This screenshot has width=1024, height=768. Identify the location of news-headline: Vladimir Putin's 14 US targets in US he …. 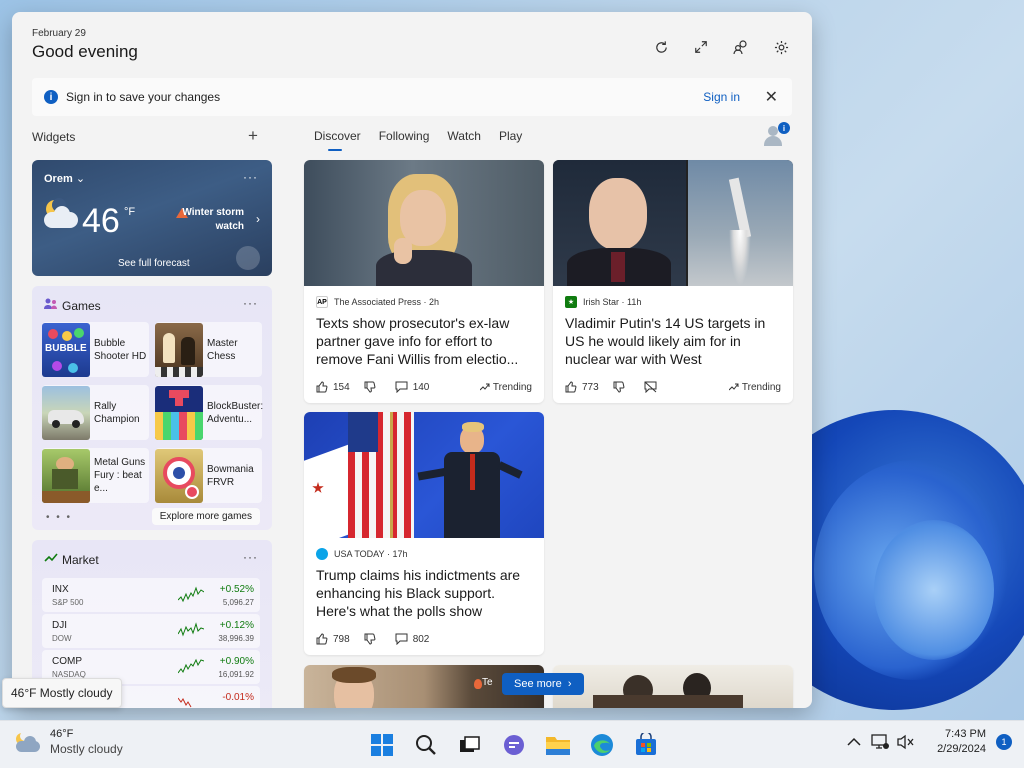
(674, 341).